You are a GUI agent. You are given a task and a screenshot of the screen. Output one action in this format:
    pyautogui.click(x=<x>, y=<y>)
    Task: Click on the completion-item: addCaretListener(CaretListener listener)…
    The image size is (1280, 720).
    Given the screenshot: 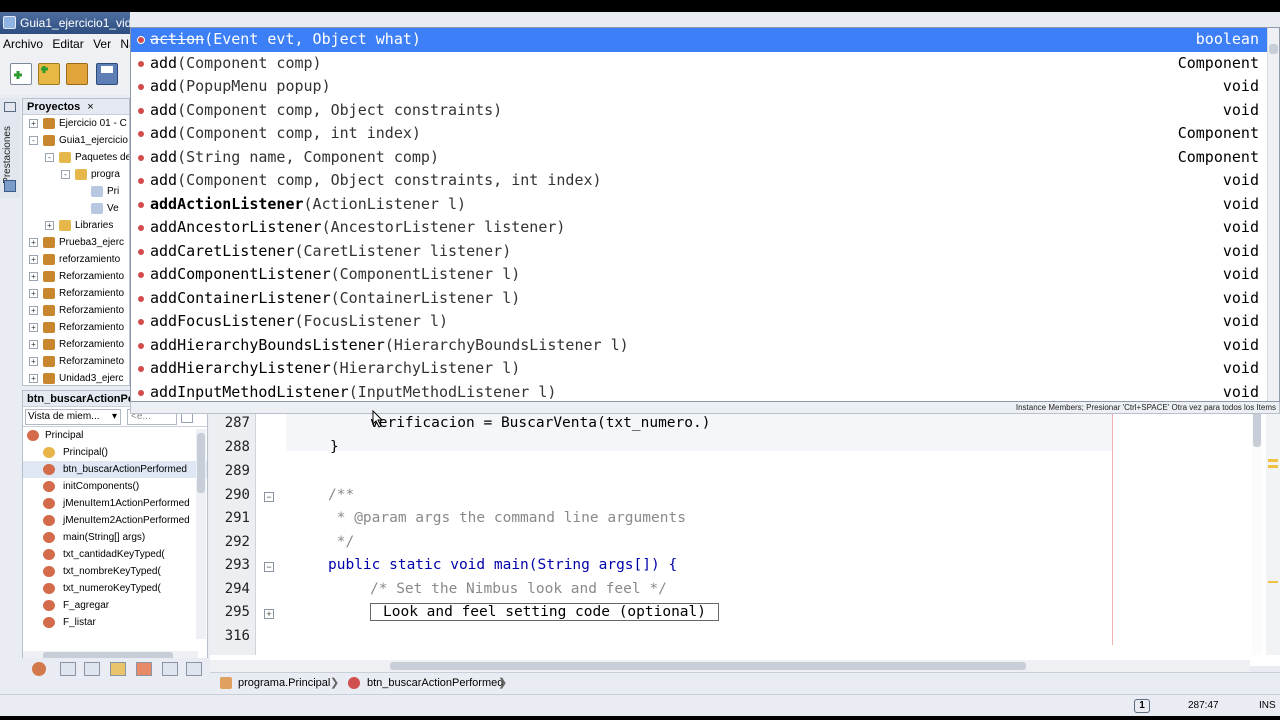 What is the action you would take?
    pyautogui.click(x=700, y=252)
    